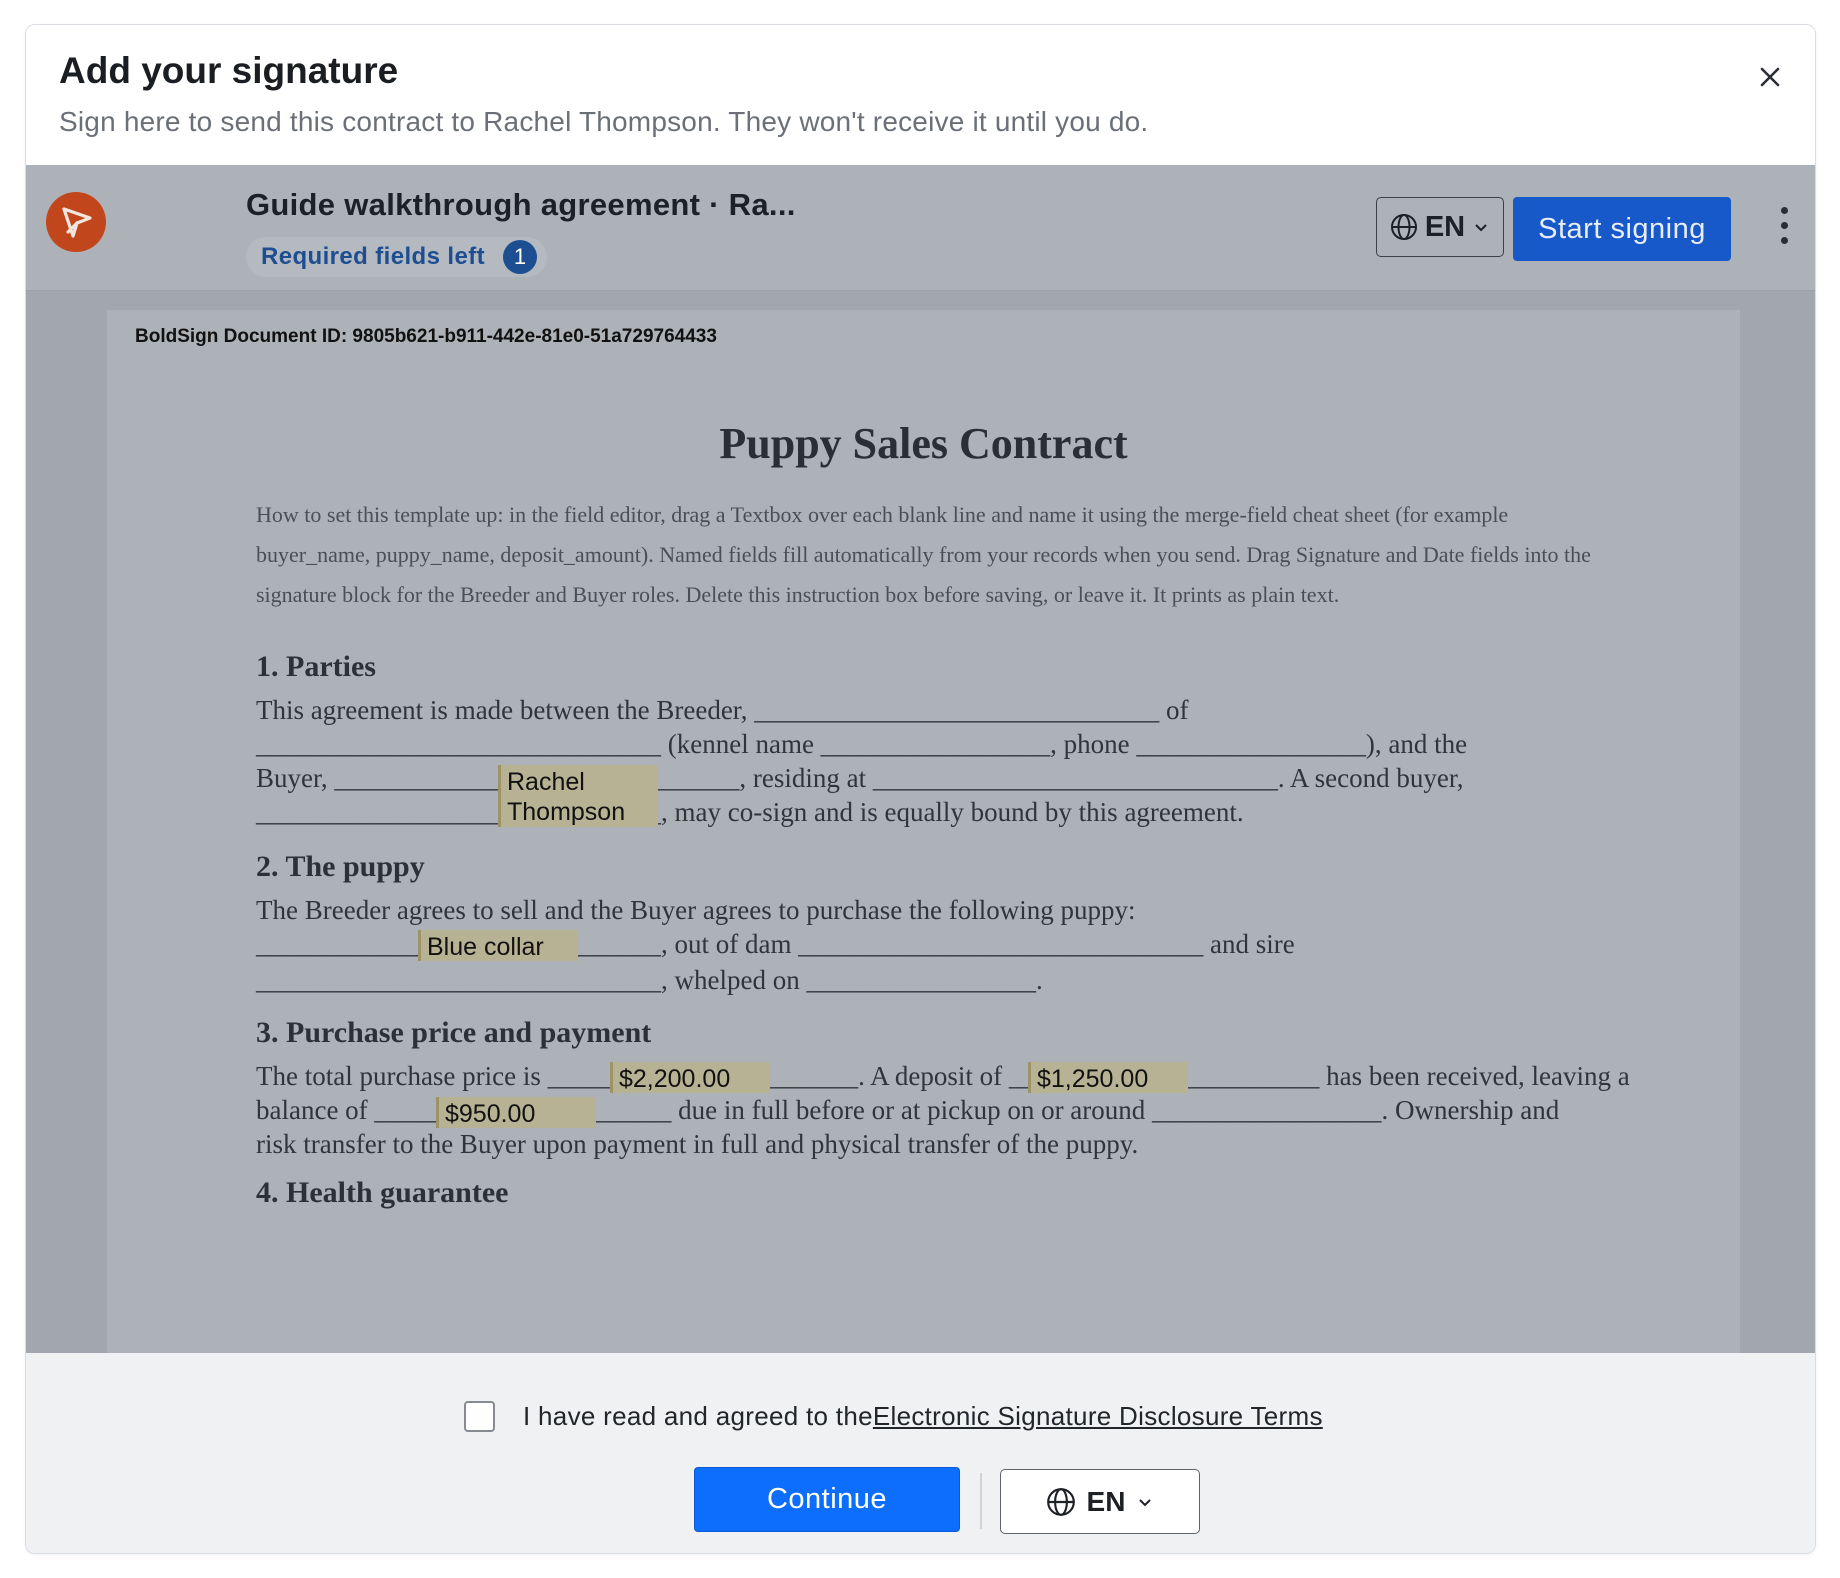 This screenshot has height=1578, width=1840. Describe the element at coordinates (340, 866) in the screenshot. I see `section-heading-puppy: 2. The puppy` at that location.